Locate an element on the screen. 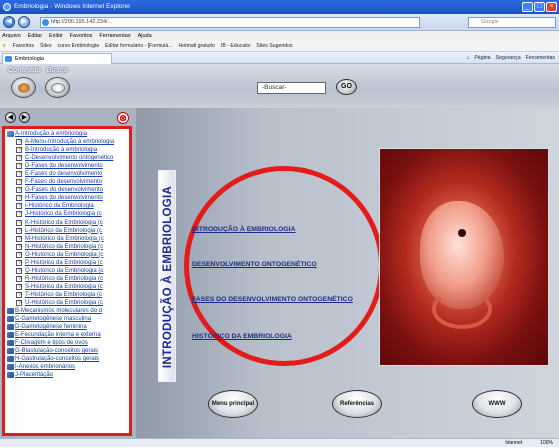 This screenshot has width=559, height=448. tree-page-item: A-Menu-Introdução à embriologia is located at coordinates (67, 142).